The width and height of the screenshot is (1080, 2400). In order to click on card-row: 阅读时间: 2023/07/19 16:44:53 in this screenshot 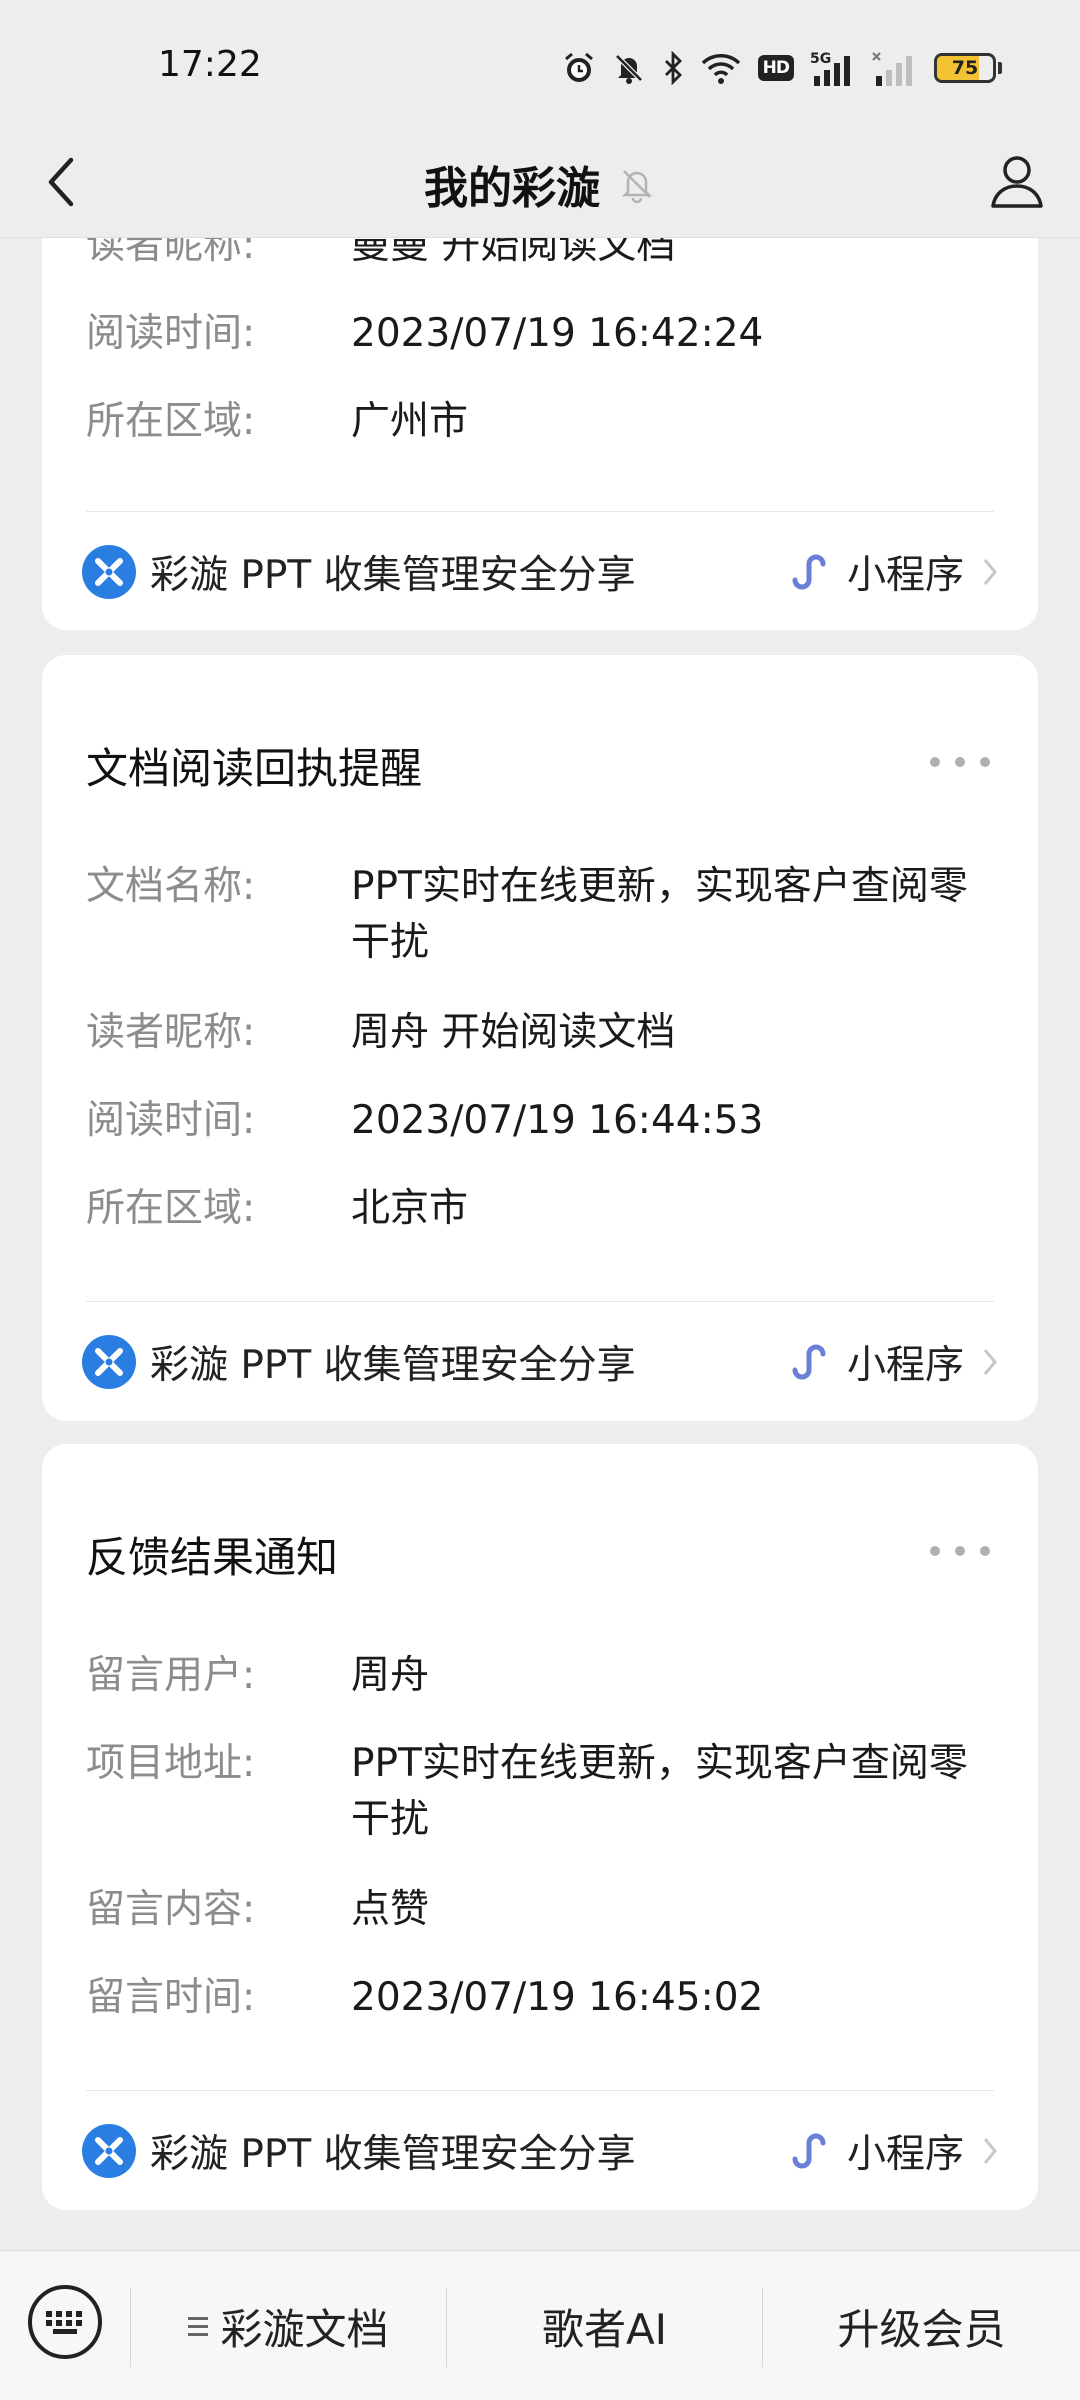, I will do `click(541, 1121)`.